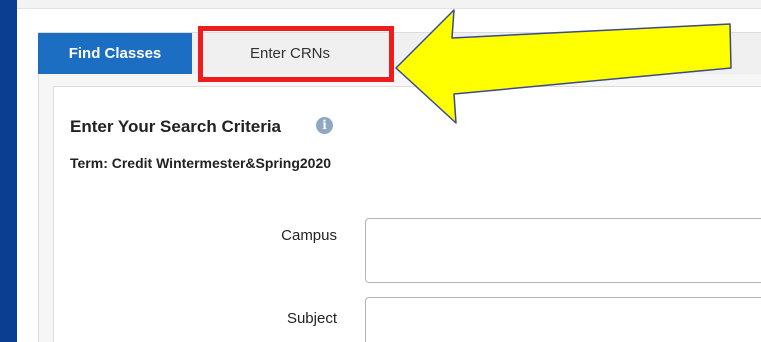  What do you see at coordinates (389, 4) in the screenshot?
I see `top-header-strip` at bounding box center [389, 4].